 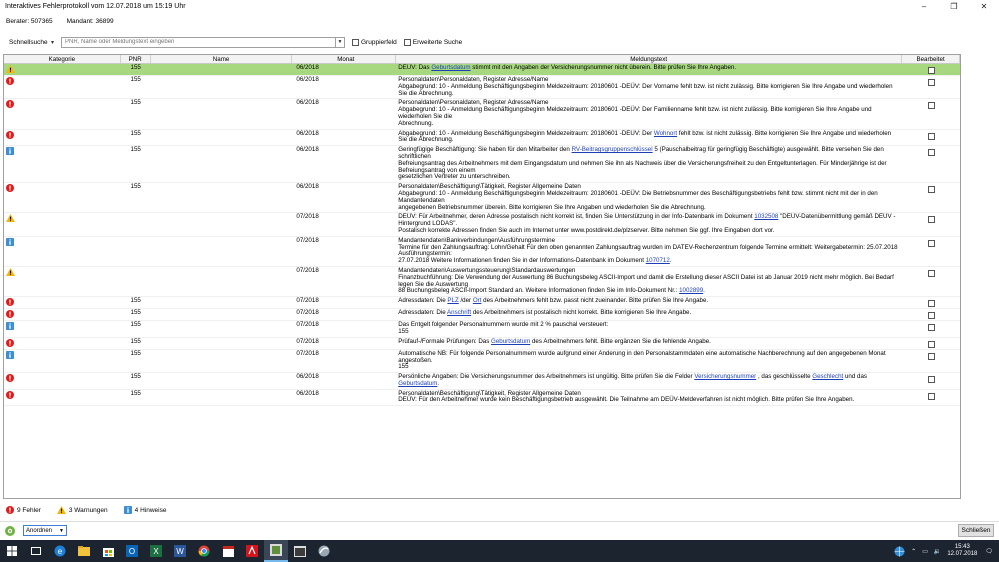 I want to click on message-link: Geschlecht, so click(x=827, y=376).